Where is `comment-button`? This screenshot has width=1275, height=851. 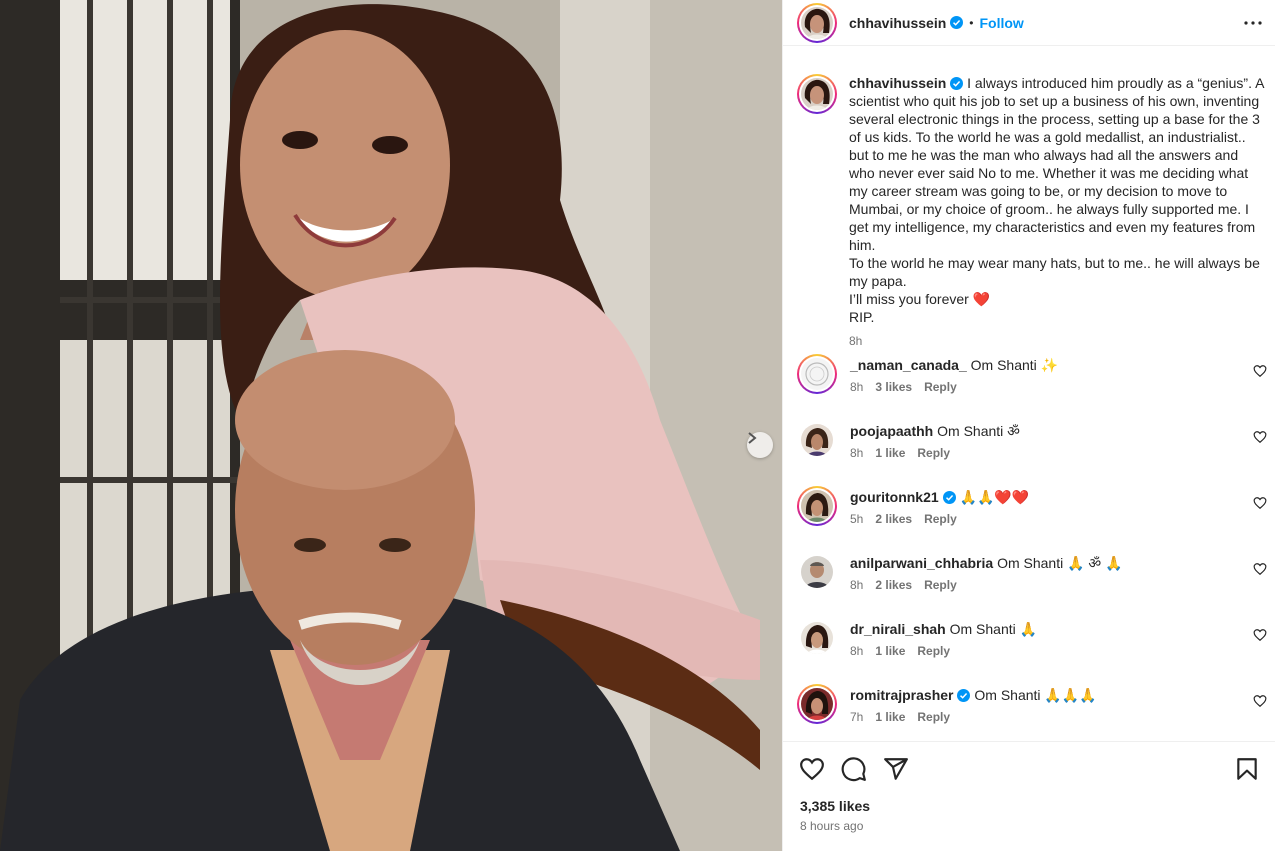 comment-button is located at coordinates (854, 769).